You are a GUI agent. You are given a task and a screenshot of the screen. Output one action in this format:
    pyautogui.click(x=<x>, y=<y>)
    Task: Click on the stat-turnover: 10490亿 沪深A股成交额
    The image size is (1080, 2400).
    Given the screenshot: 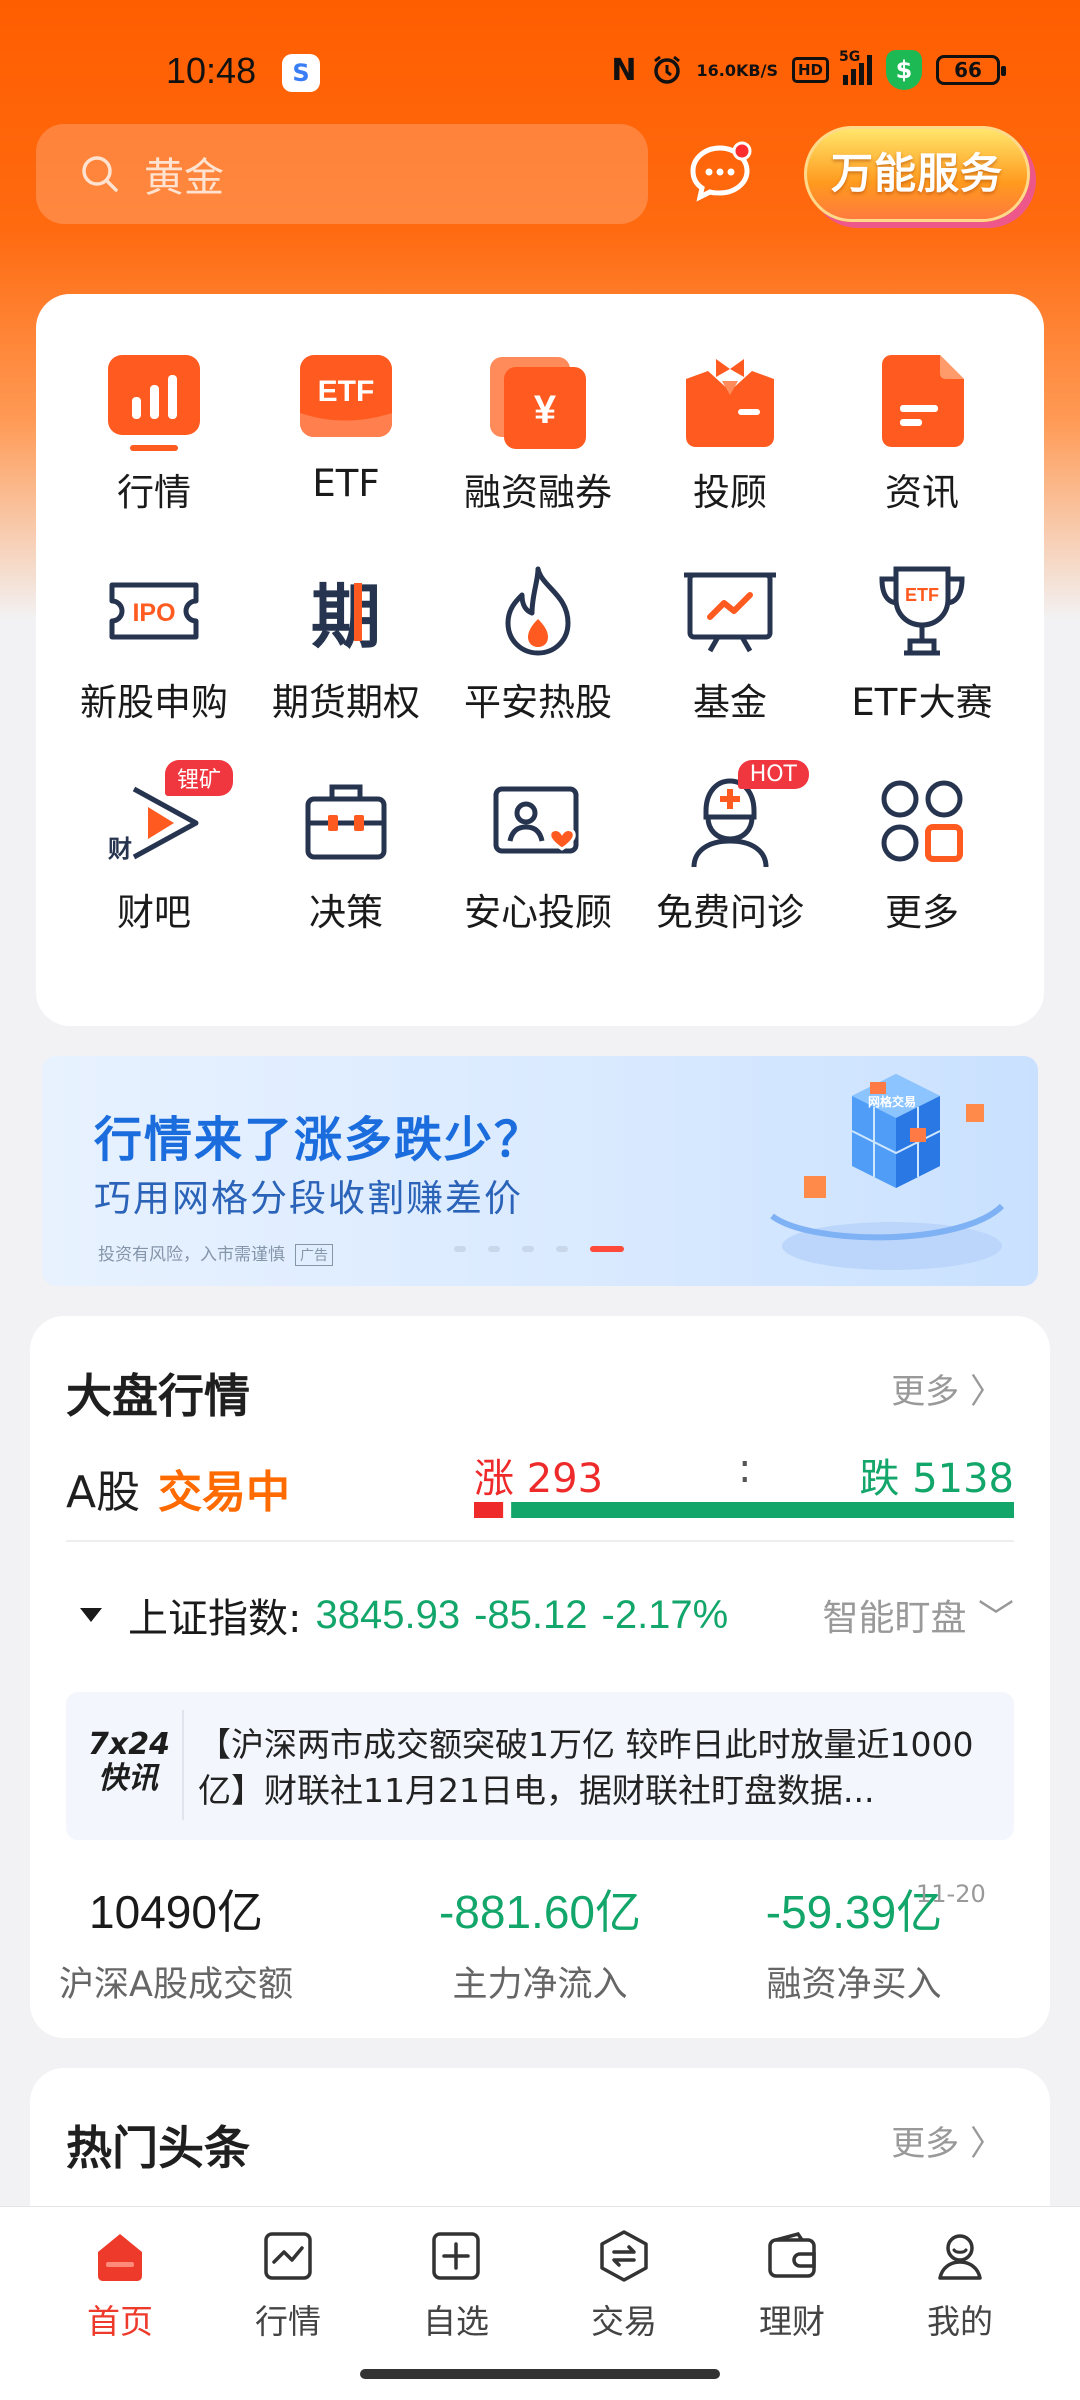 What is the action you would take?
    pyautogui.click(x=176, y=1941)
    